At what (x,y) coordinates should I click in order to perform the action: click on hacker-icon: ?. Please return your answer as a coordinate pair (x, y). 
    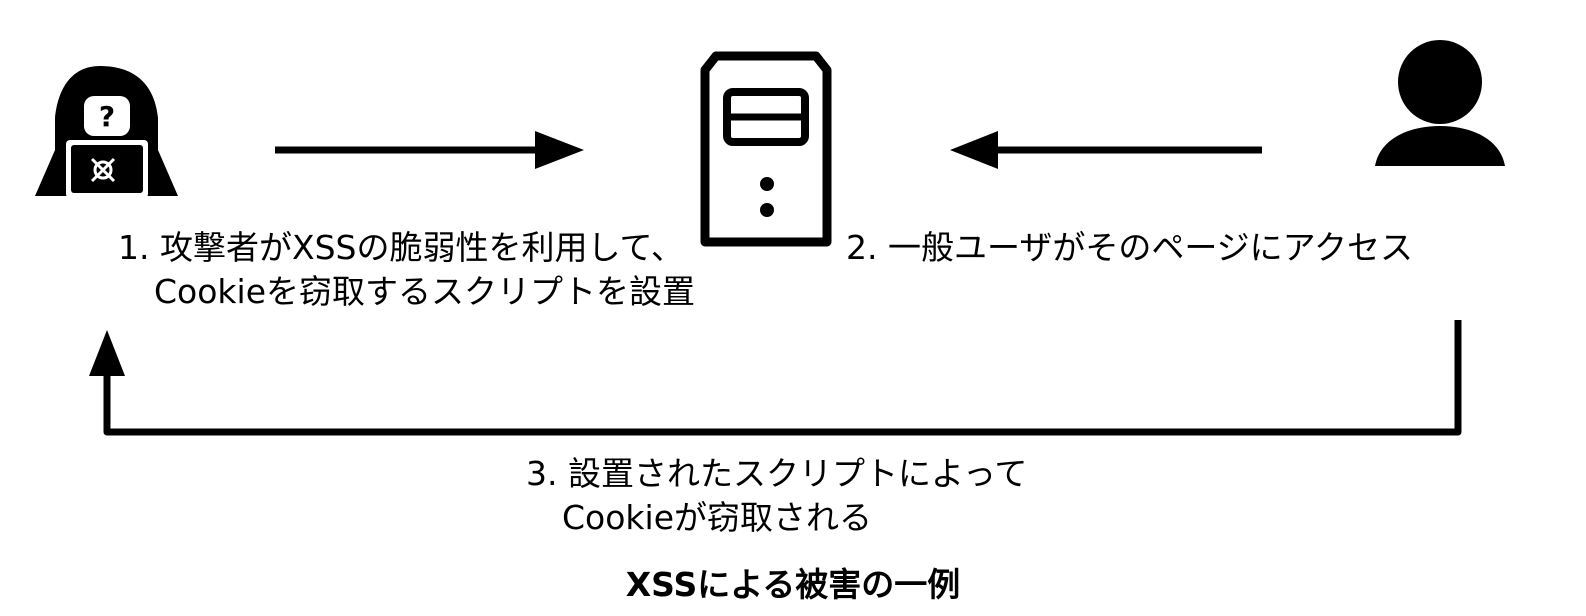
    Looking at the image, I should click on (106, 132).